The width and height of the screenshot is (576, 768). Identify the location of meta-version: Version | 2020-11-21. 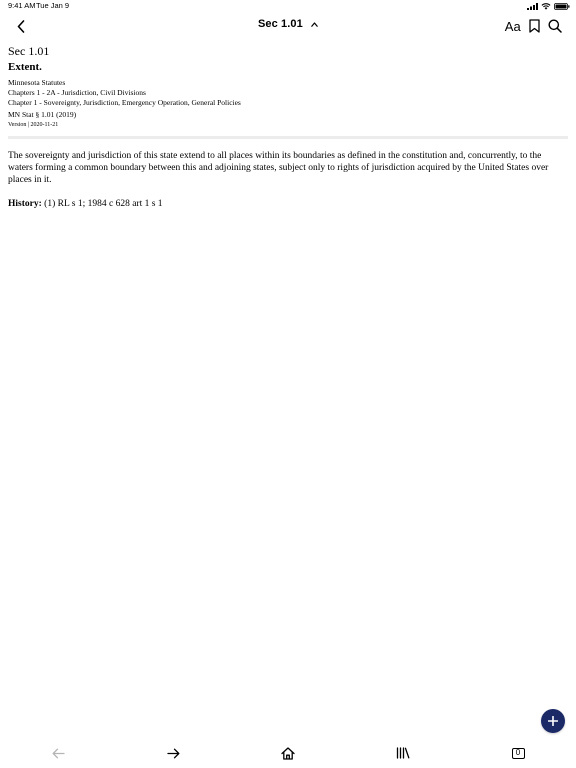
(33, 125).